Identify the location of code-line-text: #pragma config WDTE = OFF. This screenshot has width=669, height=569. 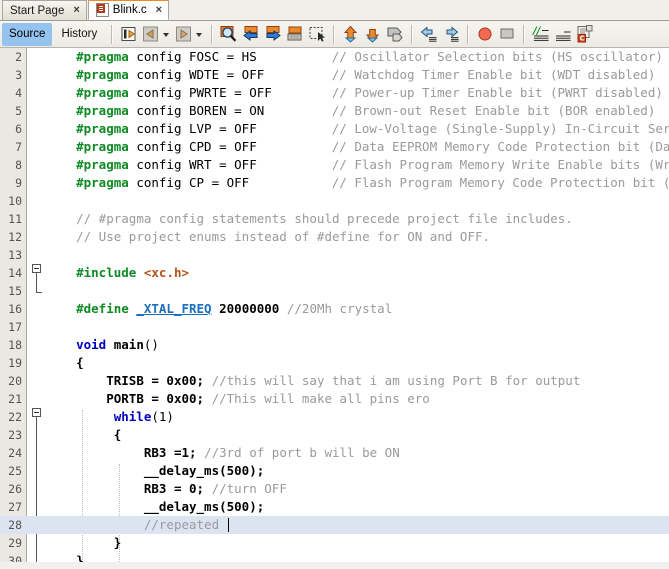
(170, 74).